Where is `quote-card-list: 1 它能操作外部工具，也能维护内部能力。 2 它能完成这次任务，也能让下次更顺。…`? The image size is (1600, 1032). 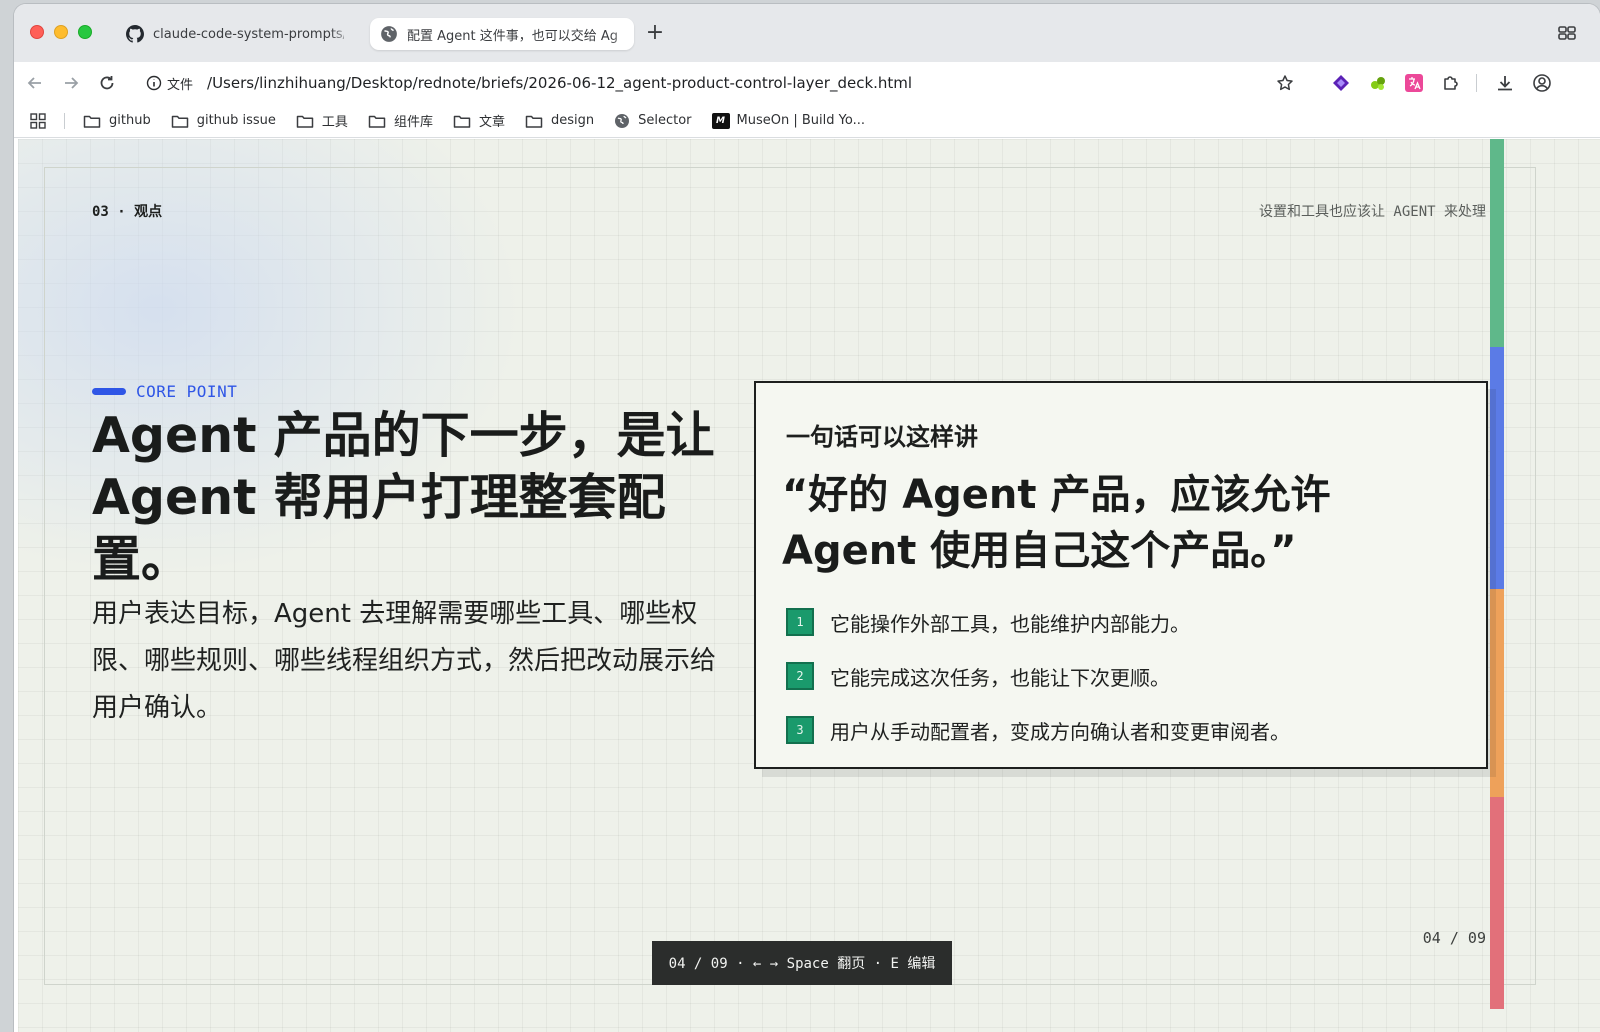 quote-card-list: 1 它能操作外部工具，也能维护内部能力。 2 它能完成这次任务，也能让下次更顺。… is located at coordinates (1116, 676).